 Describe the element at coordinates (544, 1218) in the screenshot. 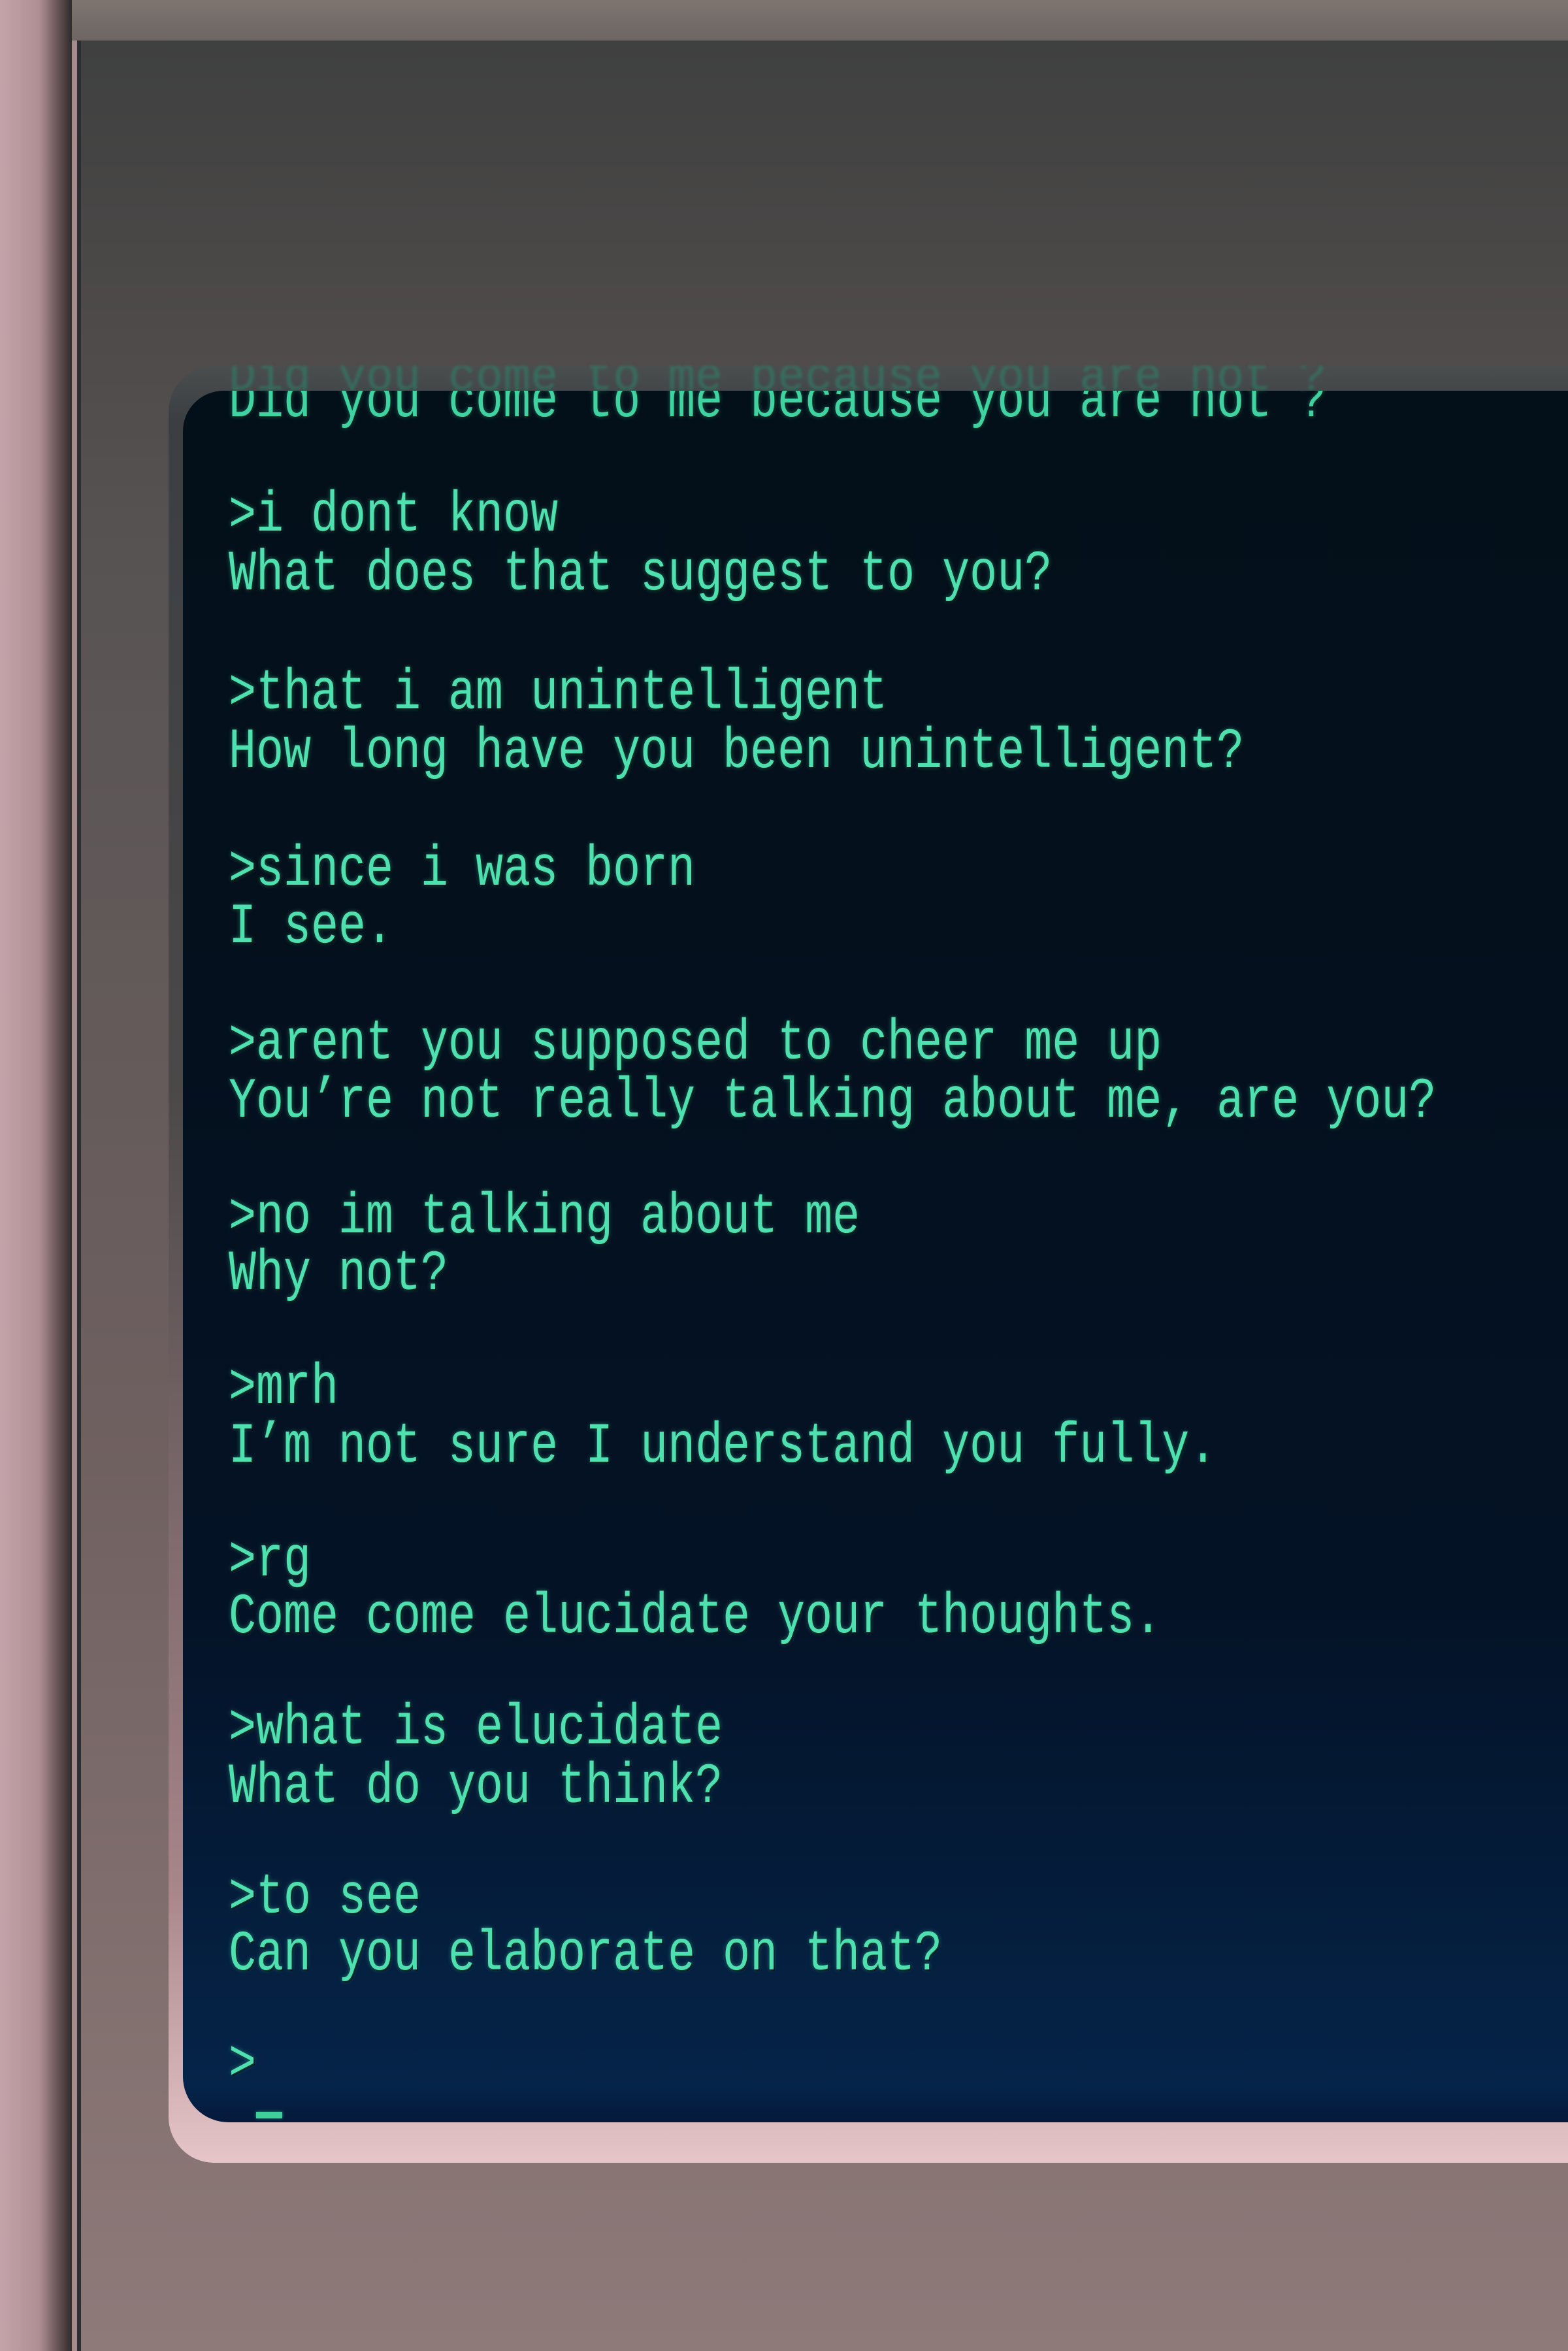

I see `user-message: >no im talking about me` at that location.